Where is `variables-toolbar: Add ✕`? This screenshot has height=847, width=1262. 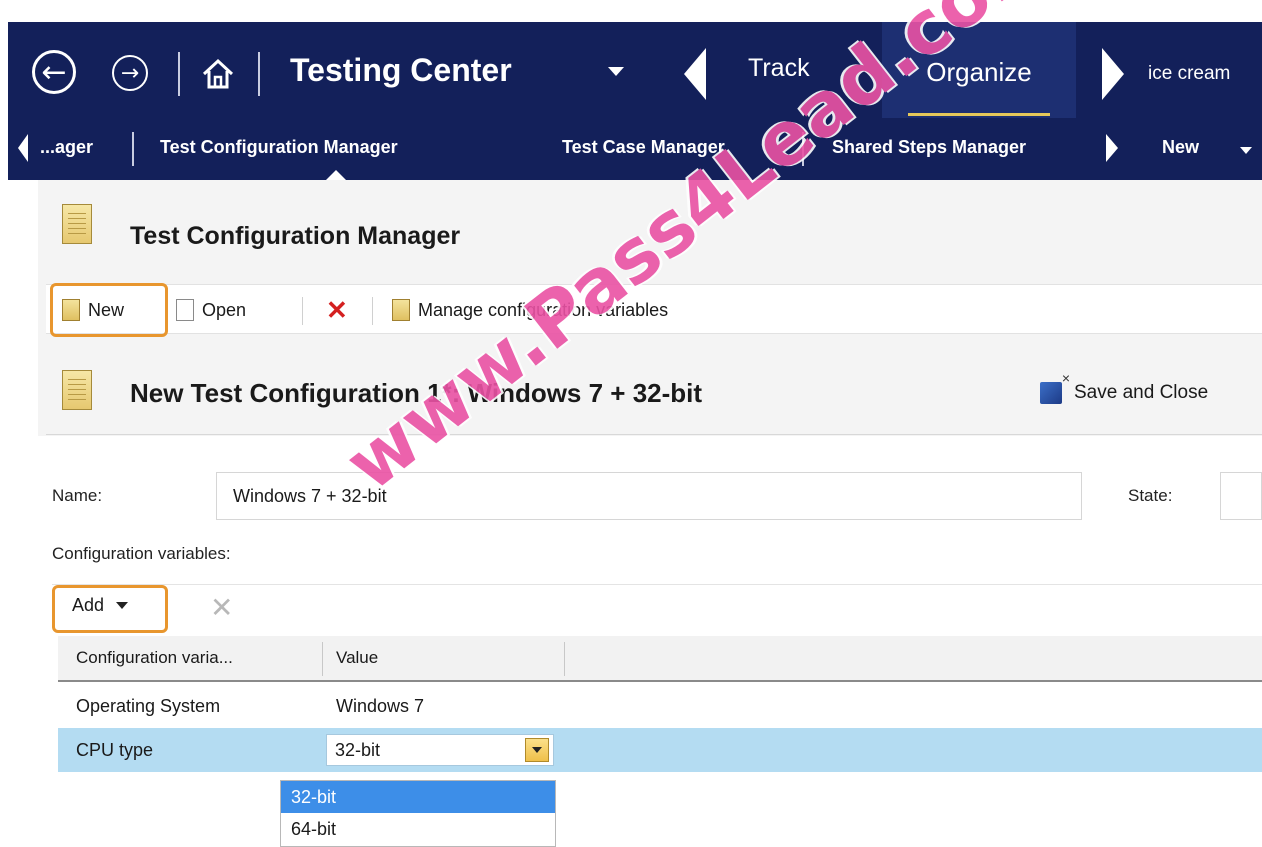 variables-toolbar: Add ✕ is located at coordinates (657, 610).